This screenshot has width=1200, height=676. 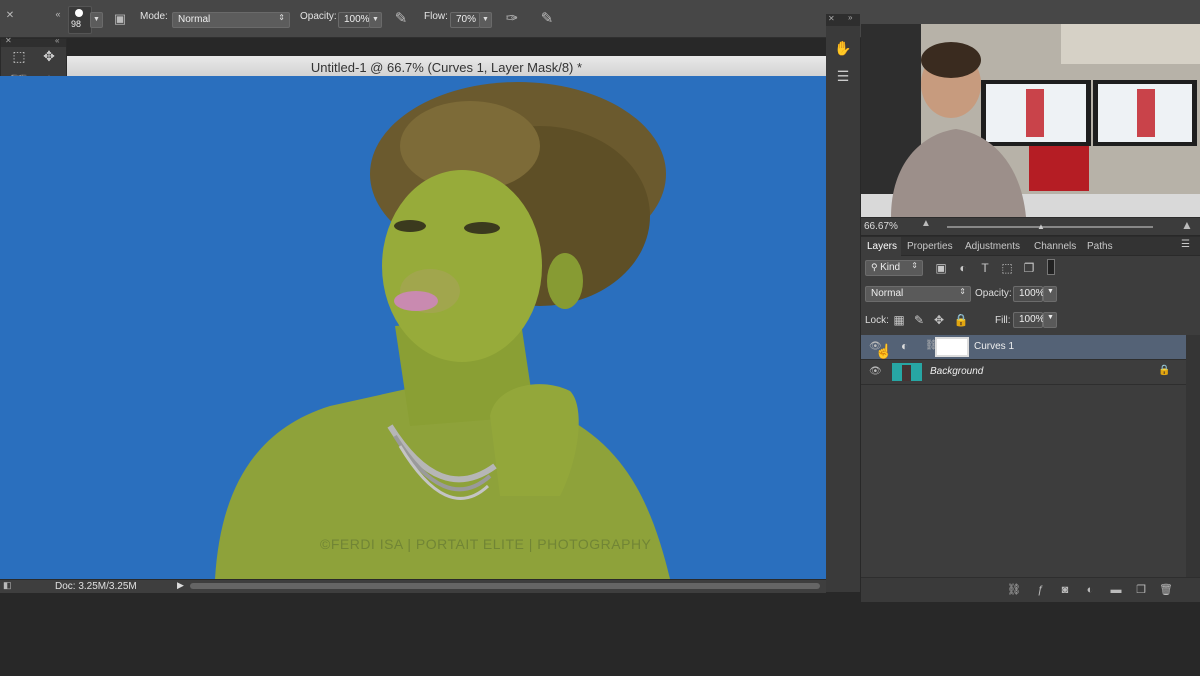 What do you see at coordinates (963, 268) in the screenshot?
I see `filter-adjustment-icon: ◐` at bounding box center [963, 268].